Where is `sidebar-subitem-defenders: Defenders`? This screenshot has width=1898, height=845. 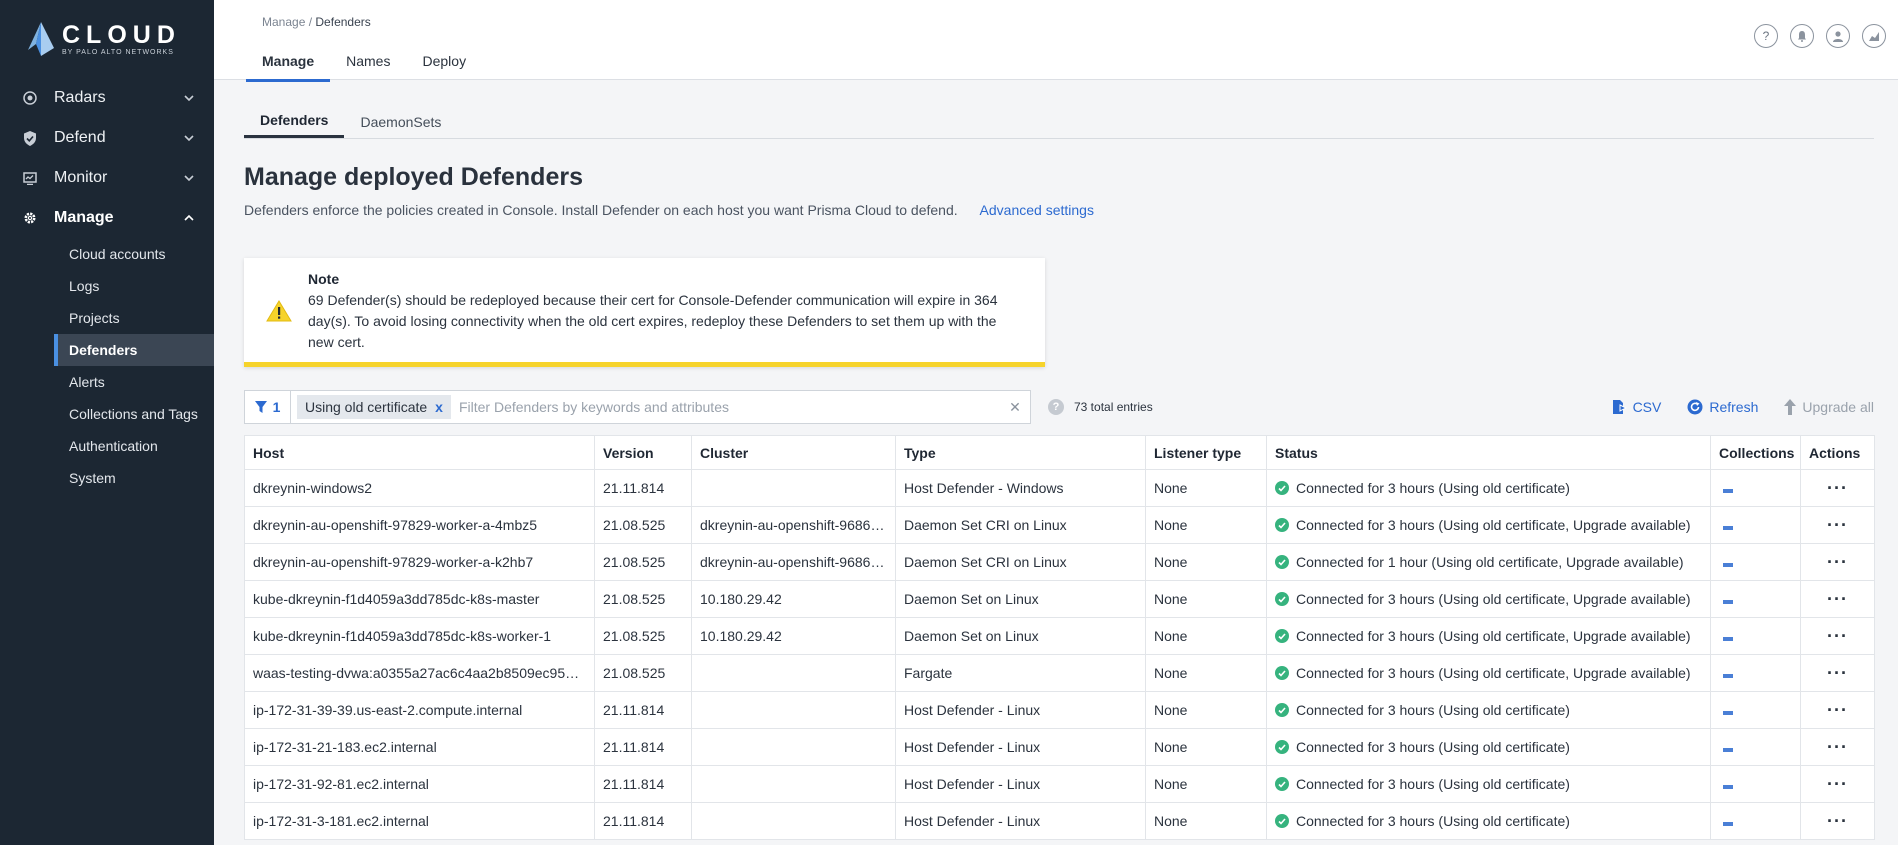
sidebar-subitem-defenders: Defenders is located at coordinates (134, 350).